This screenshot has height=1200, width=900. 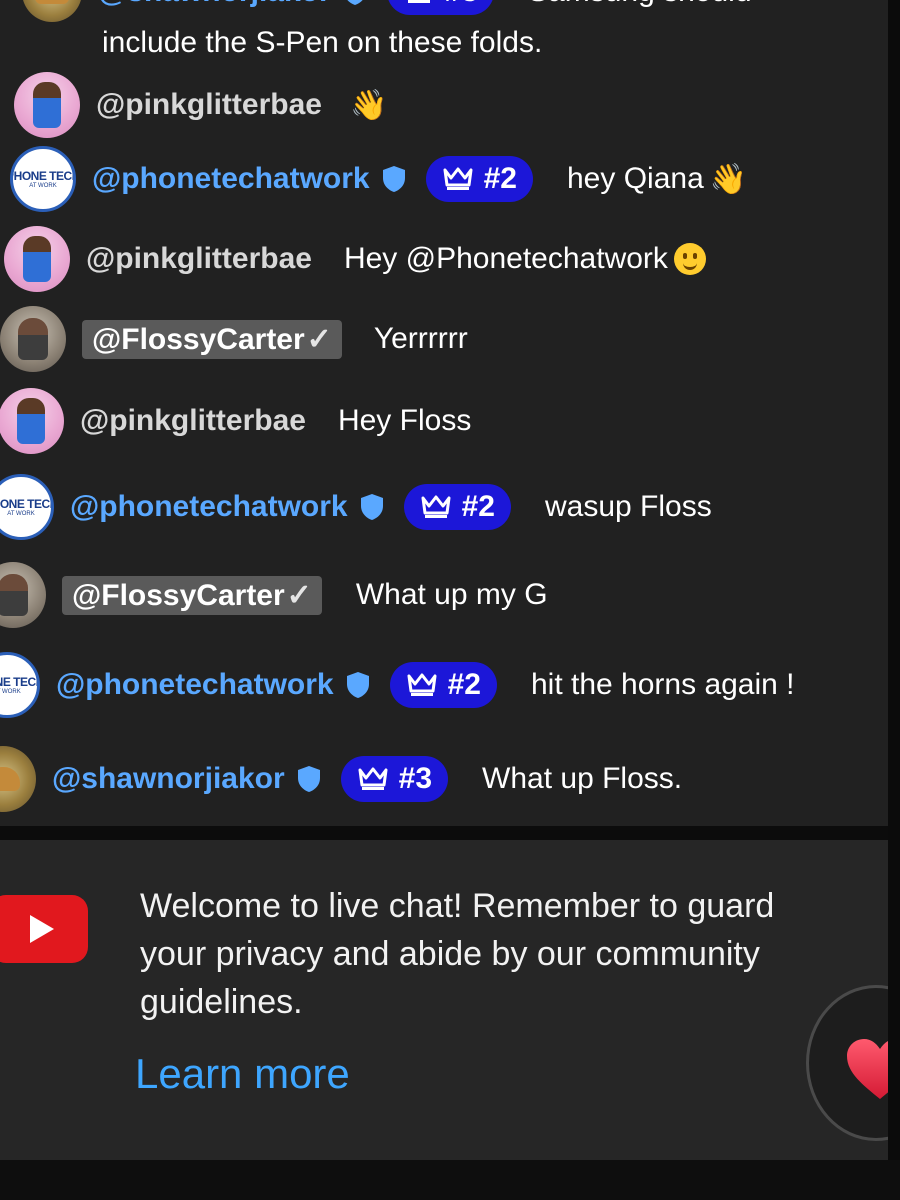 I want to click on youtube-logo-icon, so click(x=44, y=929).